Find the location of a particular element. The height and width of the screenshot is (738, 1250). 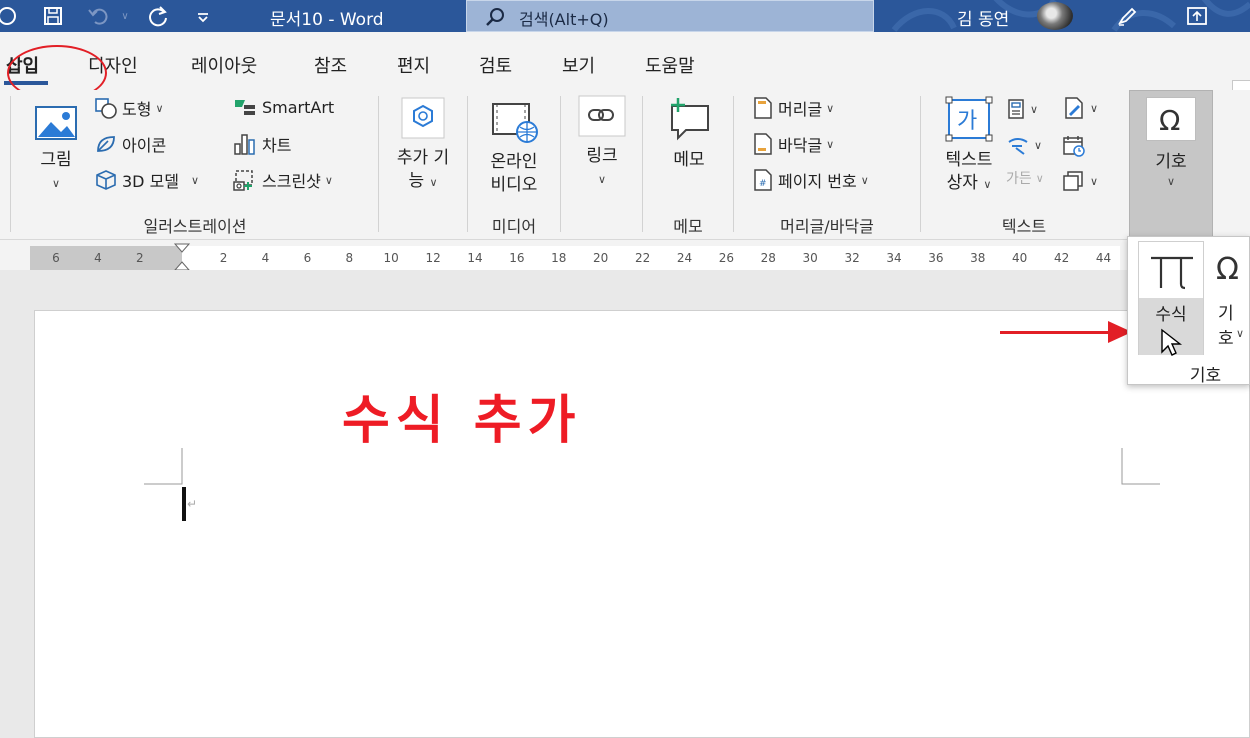

ribbon-tabs: 삽입 디자인 레이아웃 참조 편지 검토 보기 도움말 is located at coordinates (625, 73).